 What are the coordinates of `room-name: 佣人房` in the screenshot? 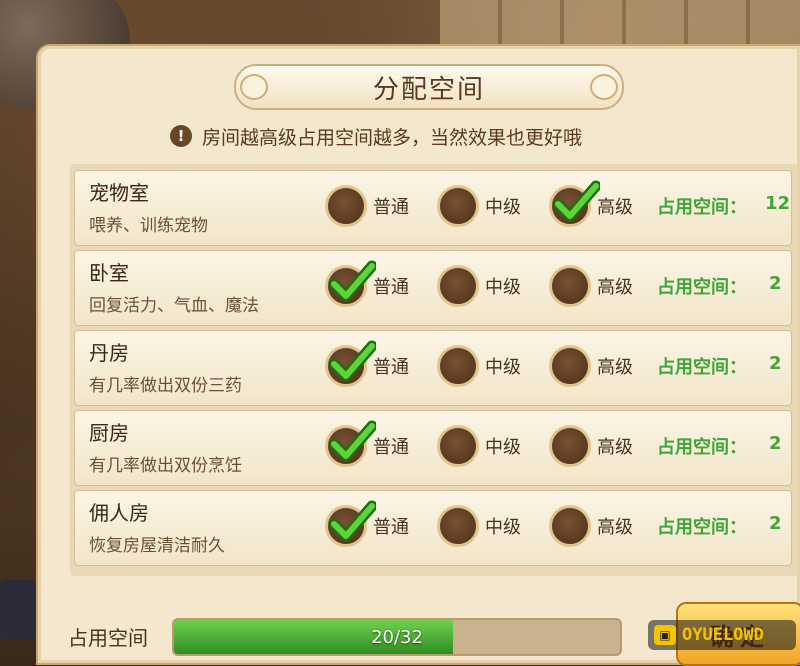 It's located at (119, 513).